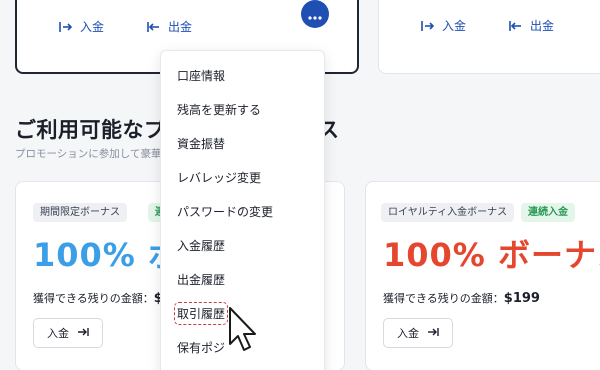 This screenshot has width=600, height=370. I want to click on section-title-text: ご利用可能なプ, so click(90, 130).